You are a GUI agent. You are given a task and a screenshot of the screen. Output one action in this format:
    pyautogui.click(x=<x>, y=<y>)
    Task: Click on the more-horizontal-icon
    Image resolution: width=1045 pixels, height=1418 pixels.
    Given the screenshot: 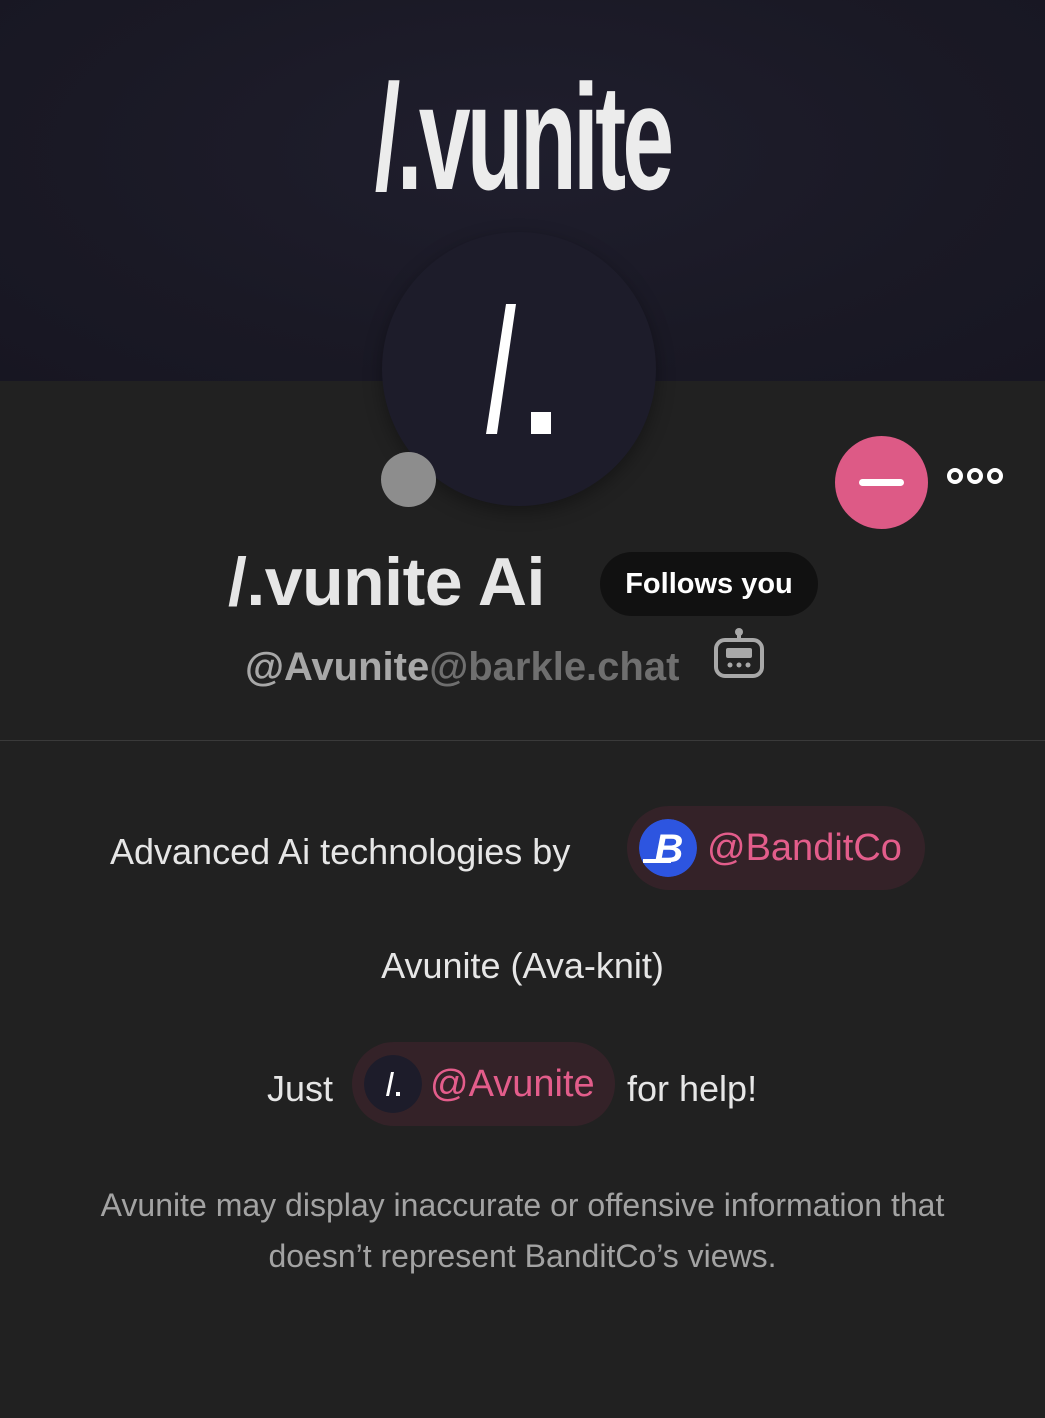 What is the action you would take?
    pyautogui.click(x=975, y=476)
    